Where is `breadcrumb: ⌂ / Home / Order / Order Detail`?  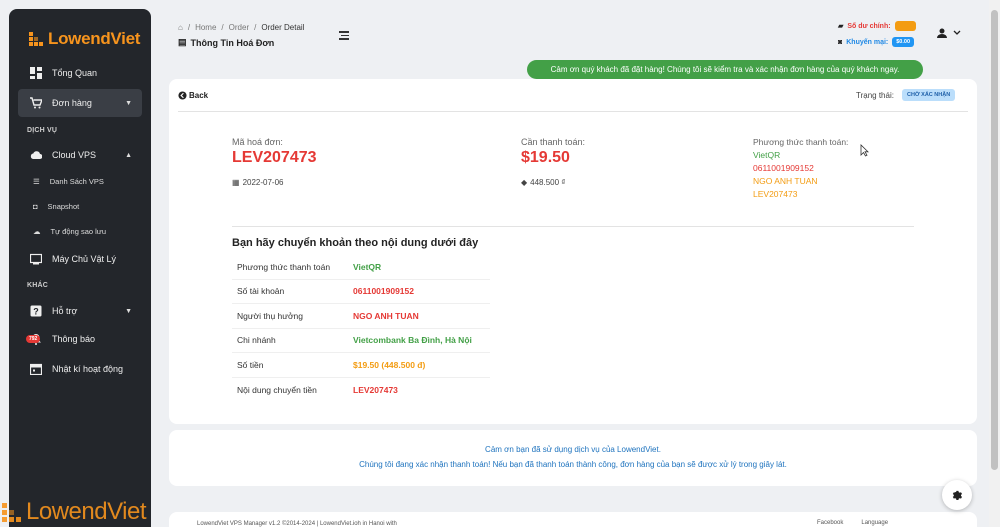
breadcrumb: ⌂ / Home / Order / Order Detail is located at coordinates (241, 27).